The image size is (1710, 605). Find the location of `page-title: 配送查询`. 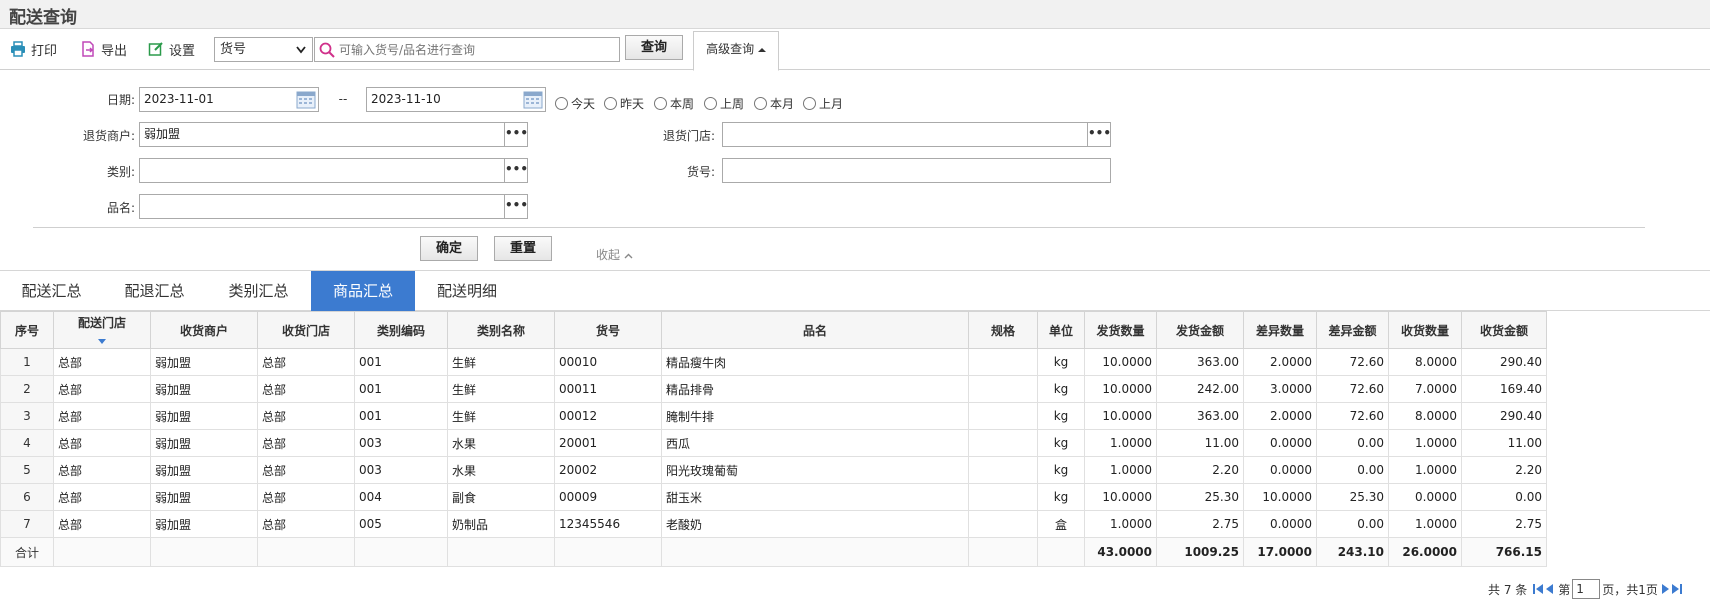

page-title: 配送查询 is located at coordinates (43, 18).